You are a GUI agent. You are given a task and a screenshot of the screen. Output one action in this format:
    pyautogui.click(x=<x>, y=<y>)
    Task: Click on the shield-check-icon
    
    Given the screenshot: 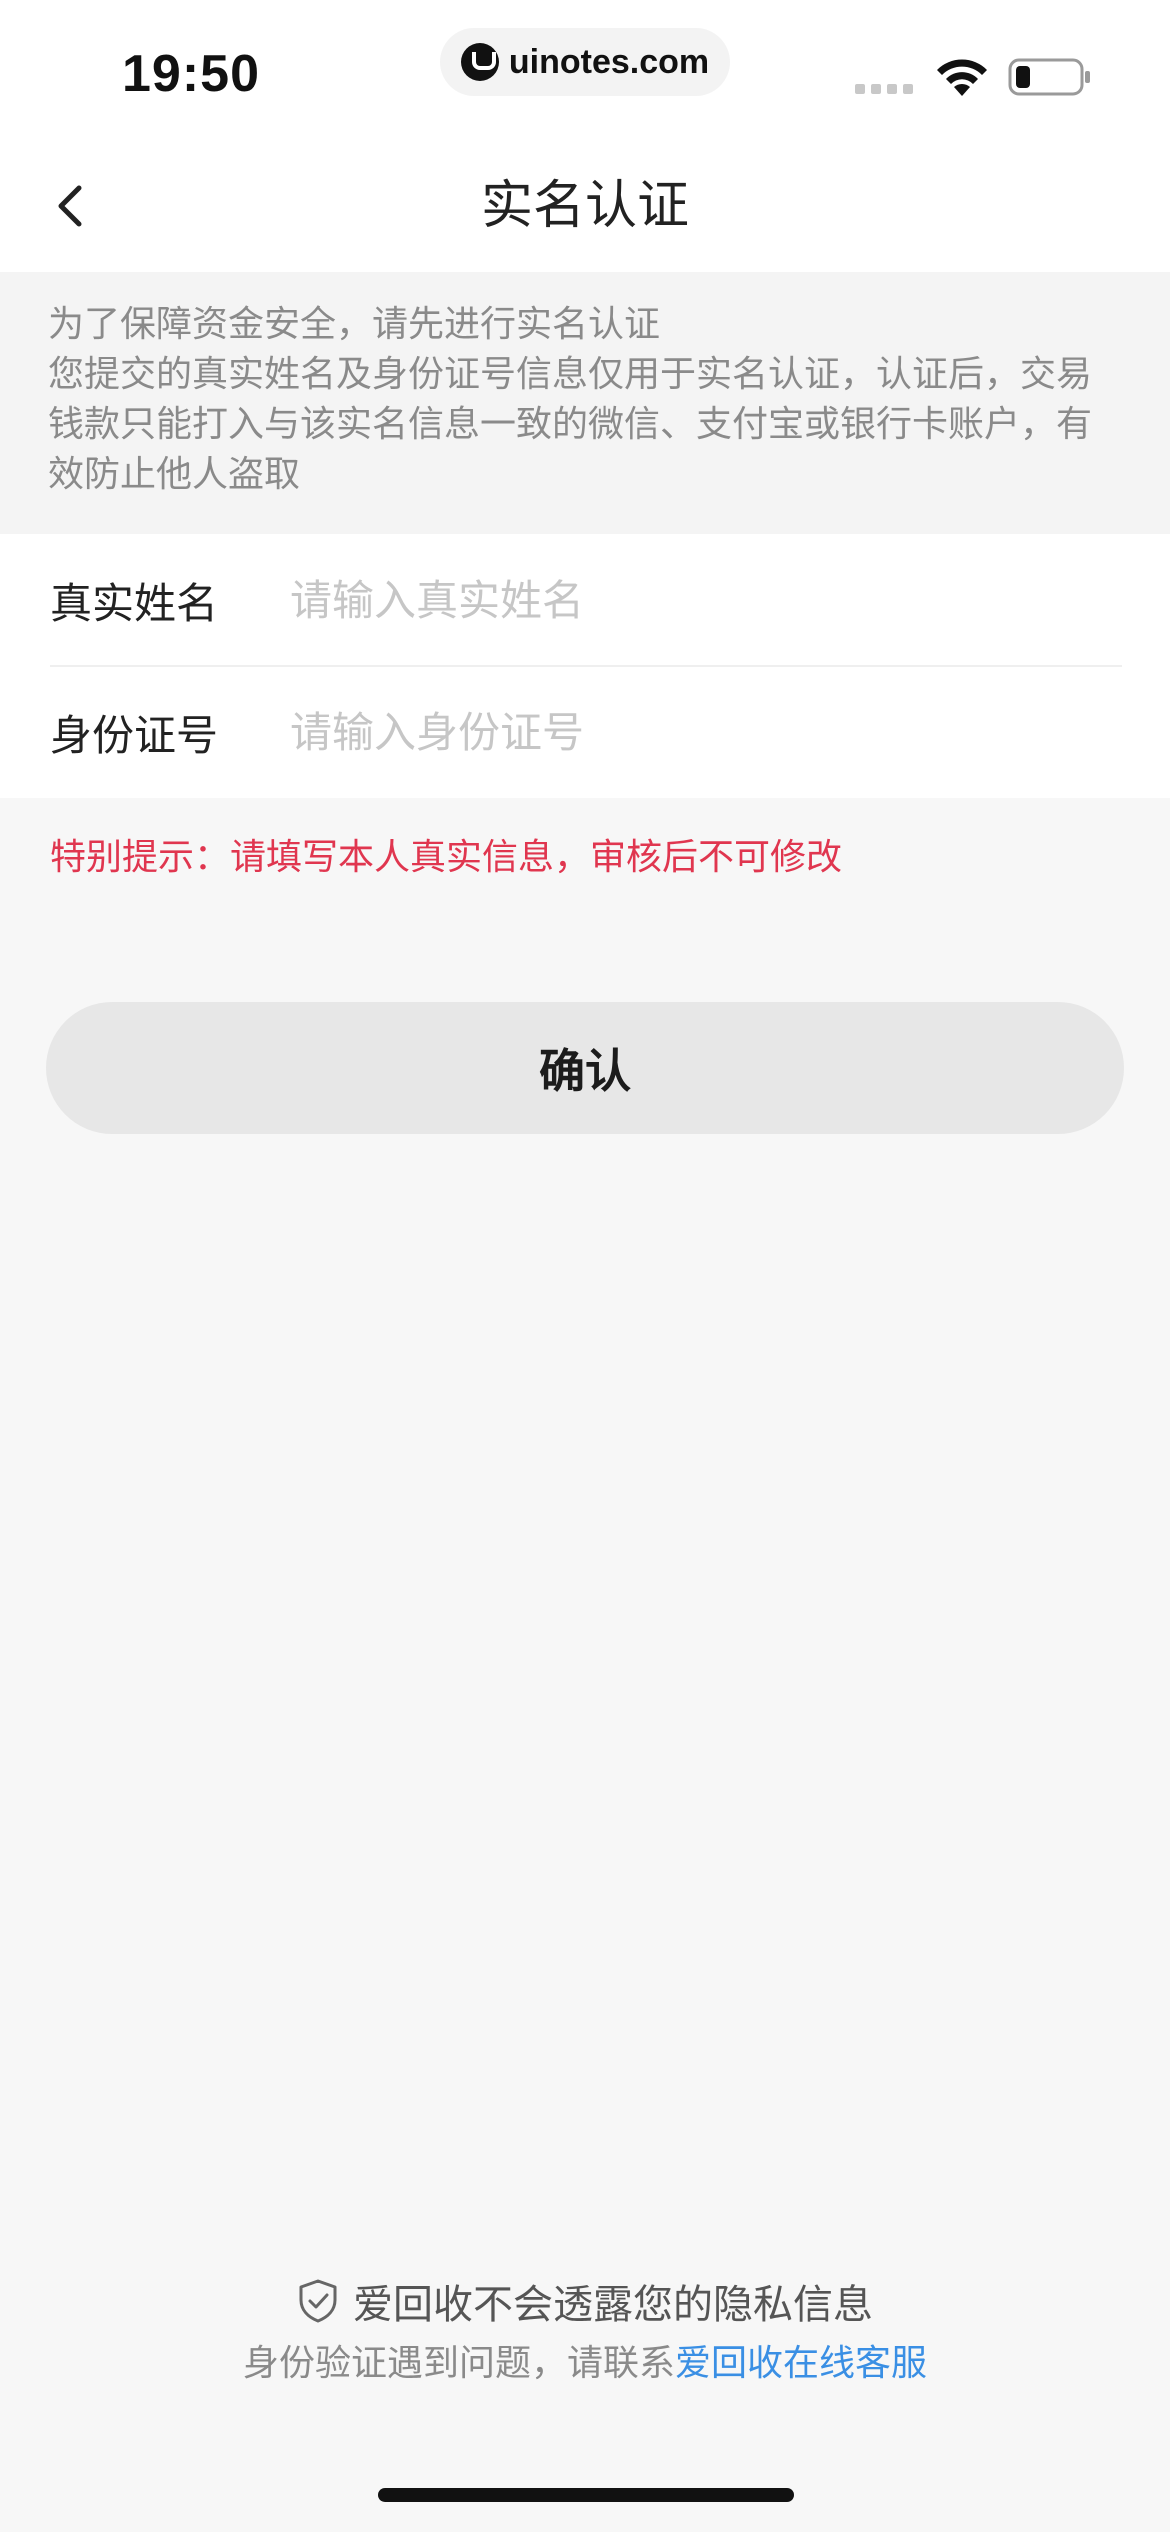 What is the action you would take?
    pyautogui.click(x=318, y=2301)
    